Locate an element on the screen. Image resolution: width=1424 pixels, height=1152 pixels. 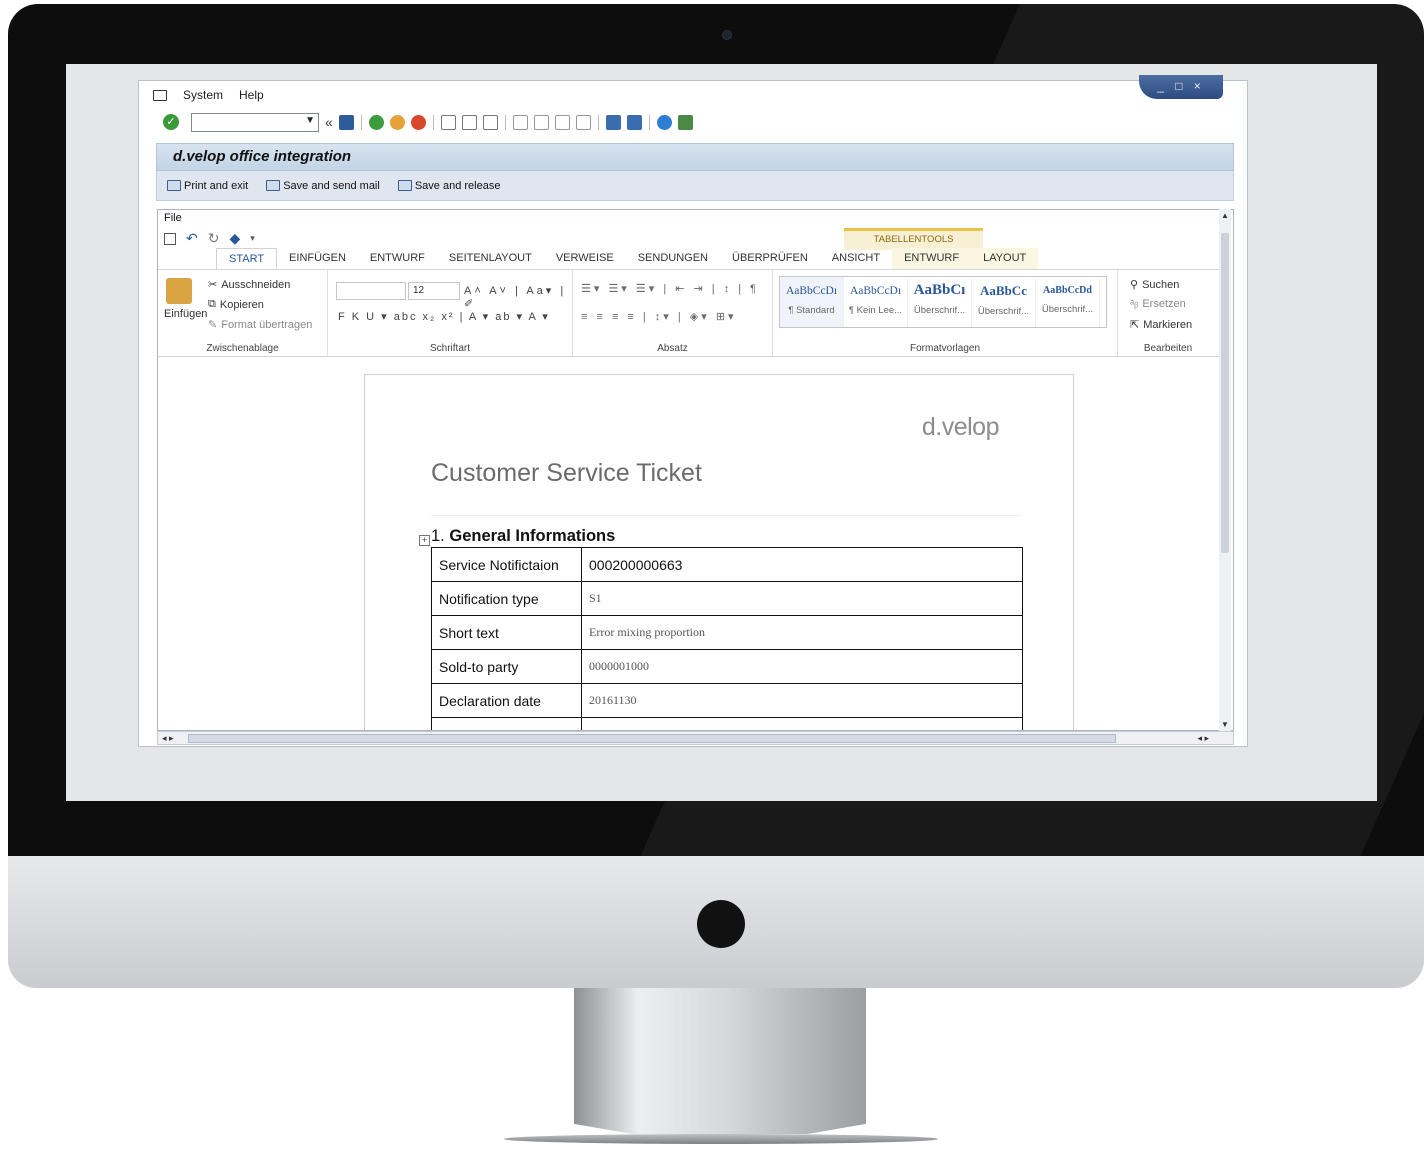
replace-button: ᵃᵦ Ersetzen is located at coordinates (1158, 304).